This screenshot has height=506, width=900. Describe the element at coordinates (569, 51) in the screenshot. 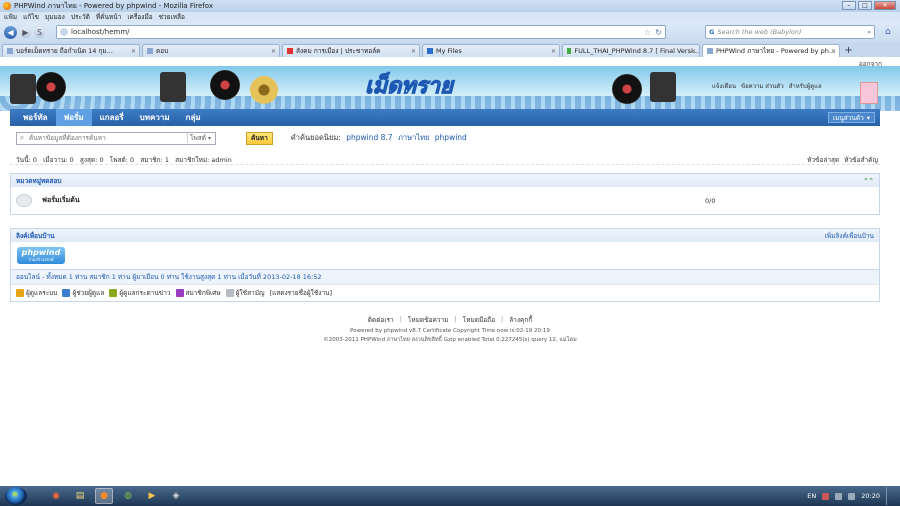

I see `favicon-icon` at that location.